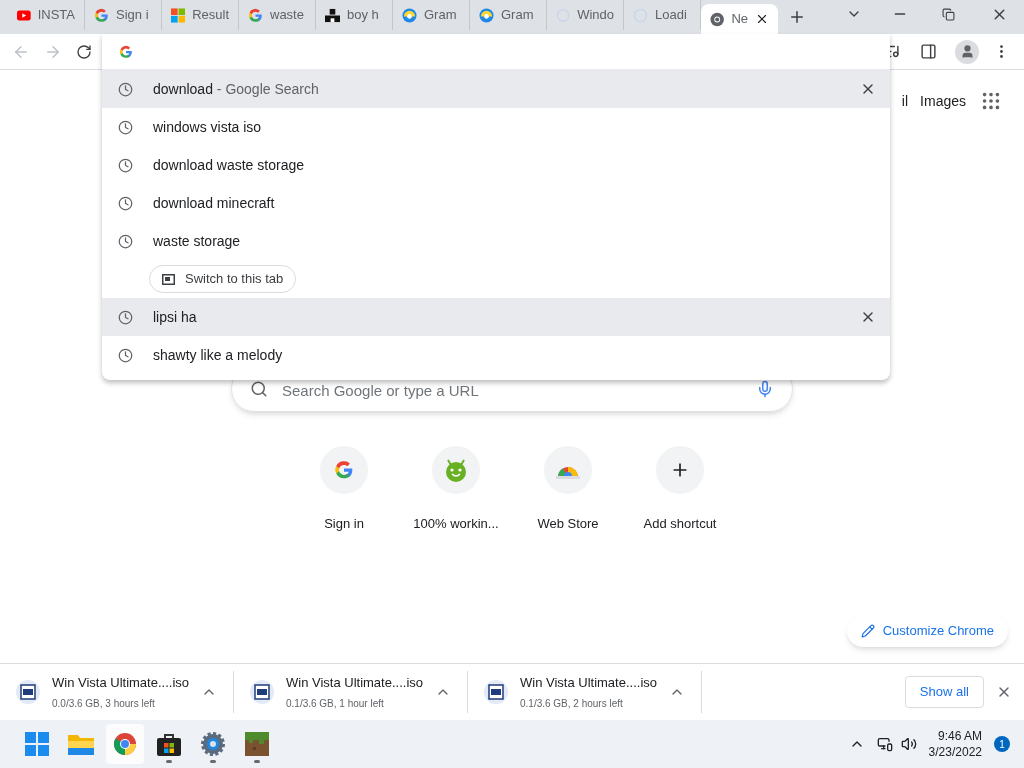 The image size is (1024, 768). I want to click on tab: boy h, so click(354, 15).